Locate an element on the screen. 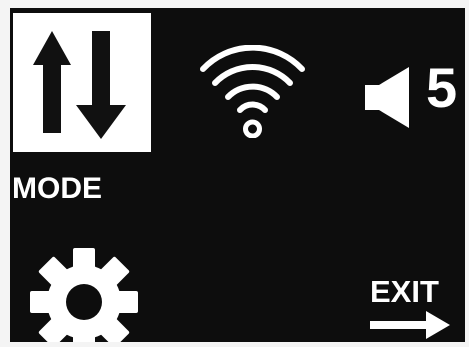  wifi-icon is located at coordinates (252, 91).